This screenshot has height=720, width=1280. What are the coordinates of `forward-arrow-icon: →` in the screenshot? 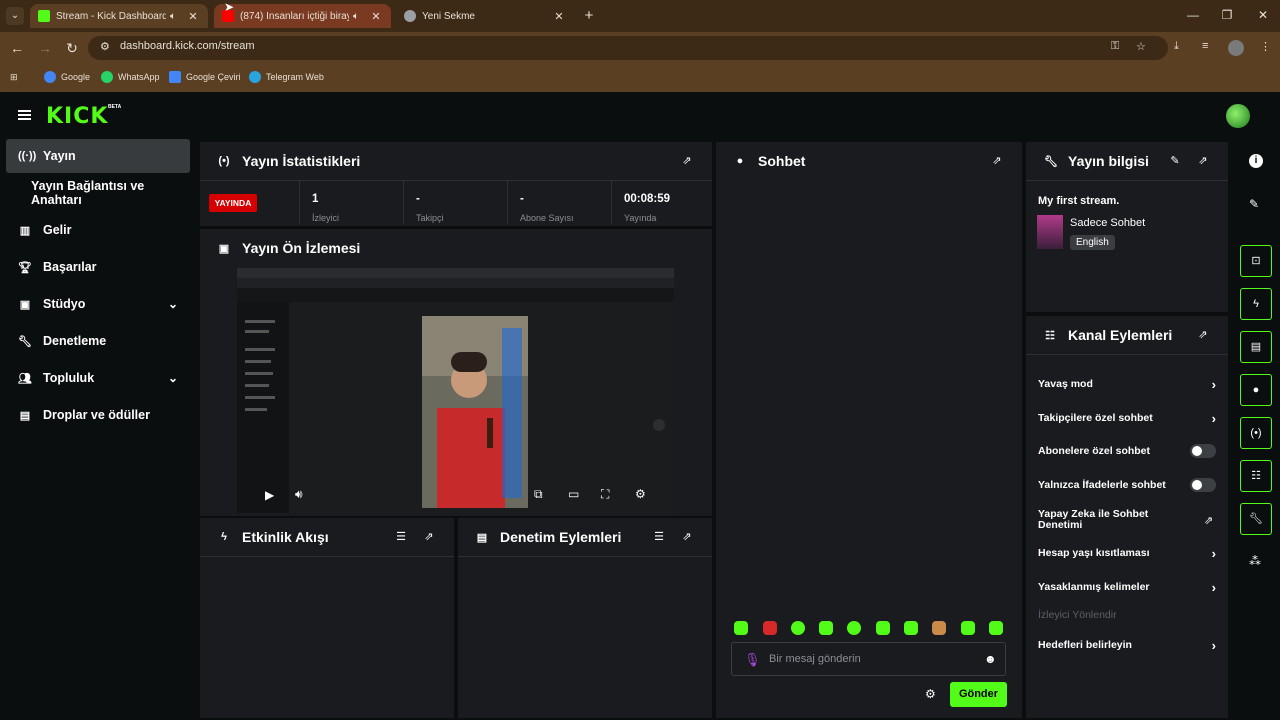 It's located at (45, 48).